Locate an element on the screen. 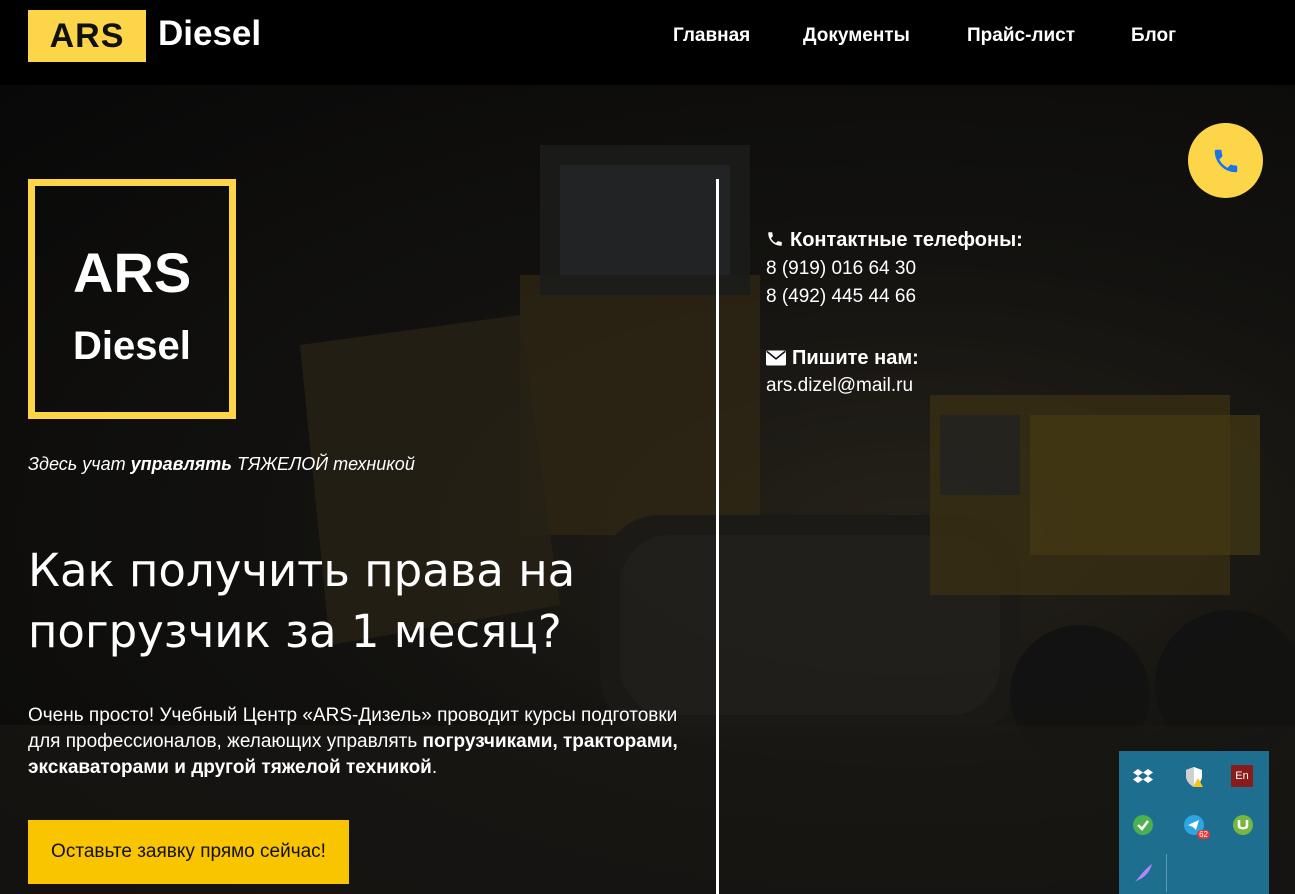 This screenshot has height=894, width=1295. call-button is located at coordinates (1225, 160).